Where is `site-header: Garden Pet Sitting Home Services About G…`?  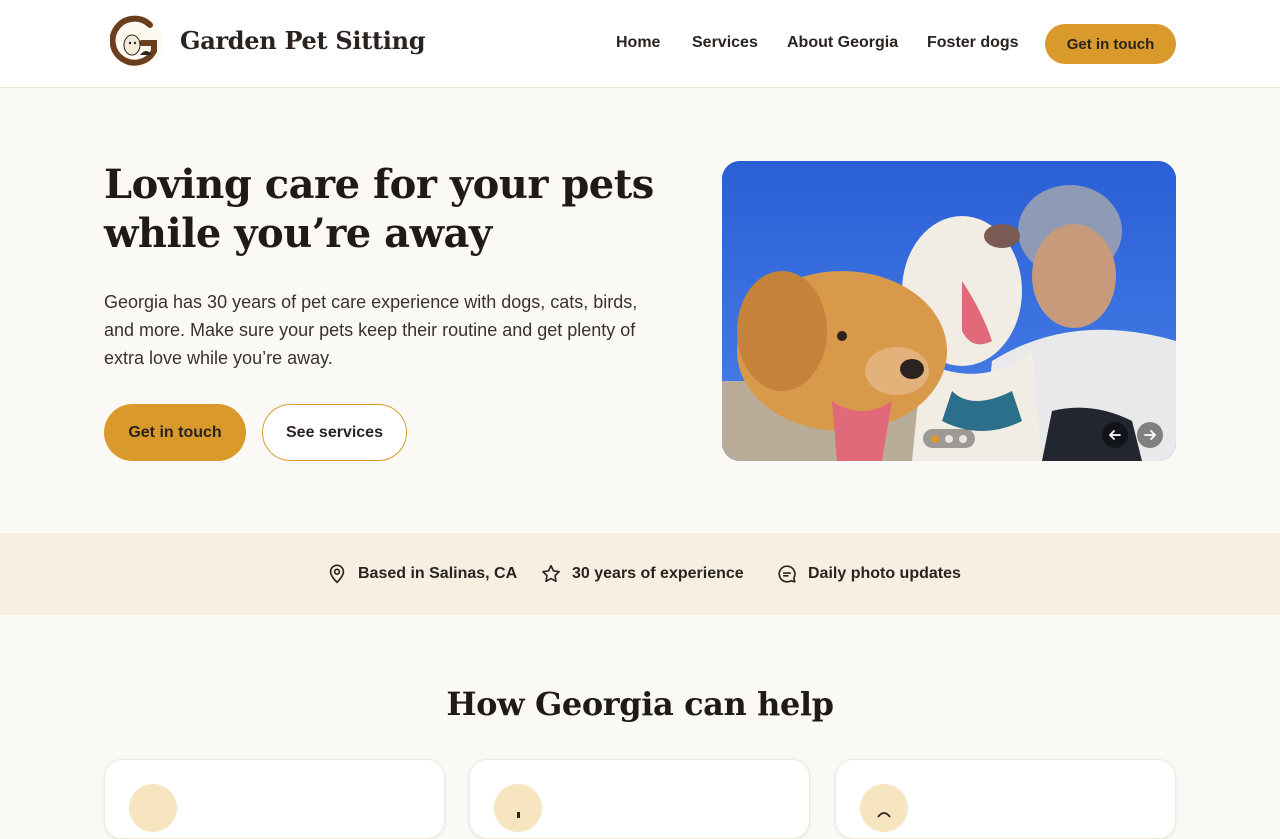 site-header: Garden Pet Sitting Home Services About G… is located at coordinates (640, 44).